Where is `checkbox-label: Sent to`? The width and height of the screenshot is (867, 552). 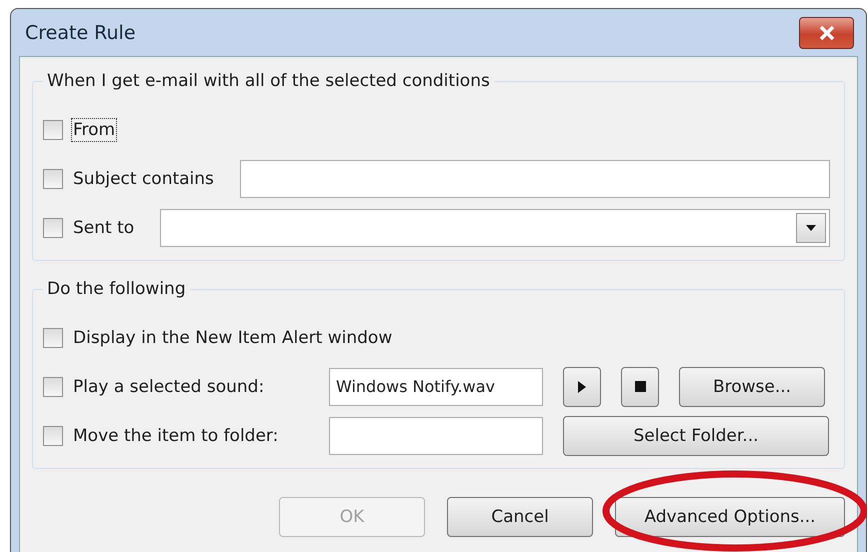
checkbox-label: Sent to is located at coordinates (104, 228).